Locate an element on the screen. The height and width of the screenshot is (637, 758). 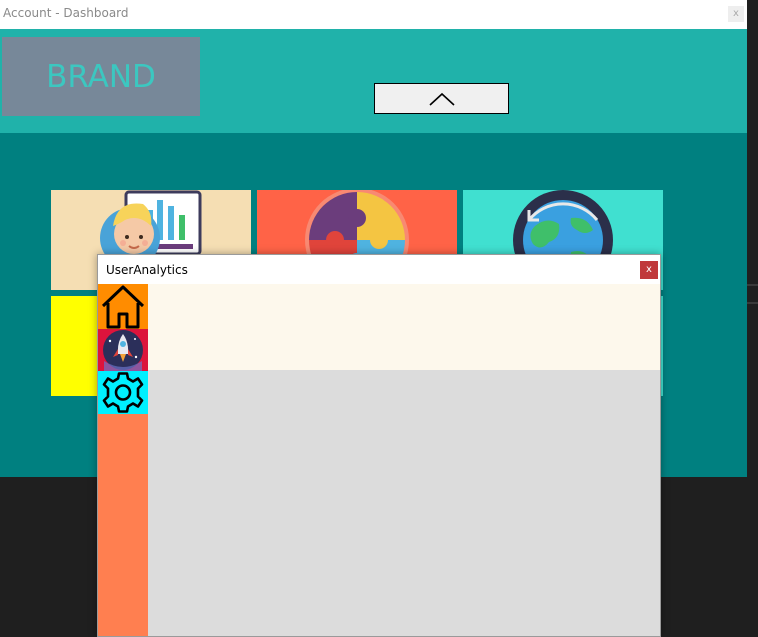
gear-icon is located at coordinates (123, 392).